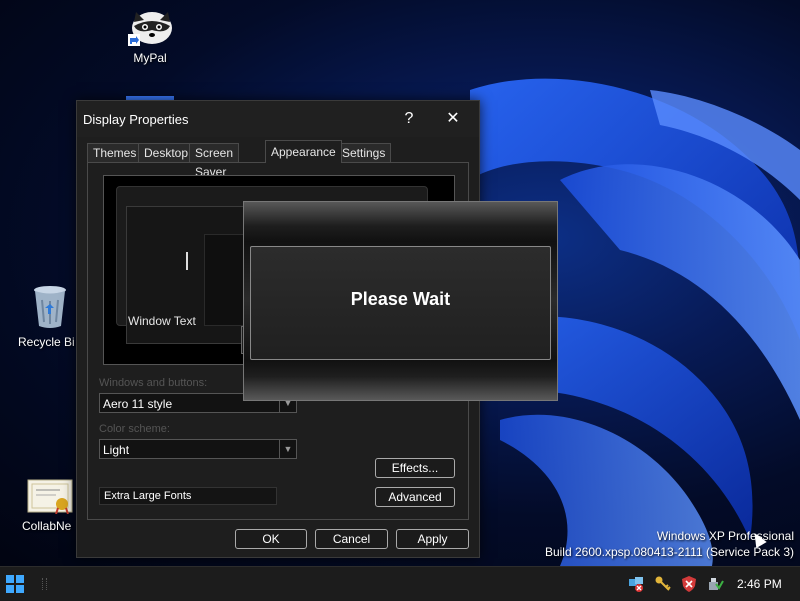  I want to click on color-scheme-label: Color scheme:, so click(134, 429).